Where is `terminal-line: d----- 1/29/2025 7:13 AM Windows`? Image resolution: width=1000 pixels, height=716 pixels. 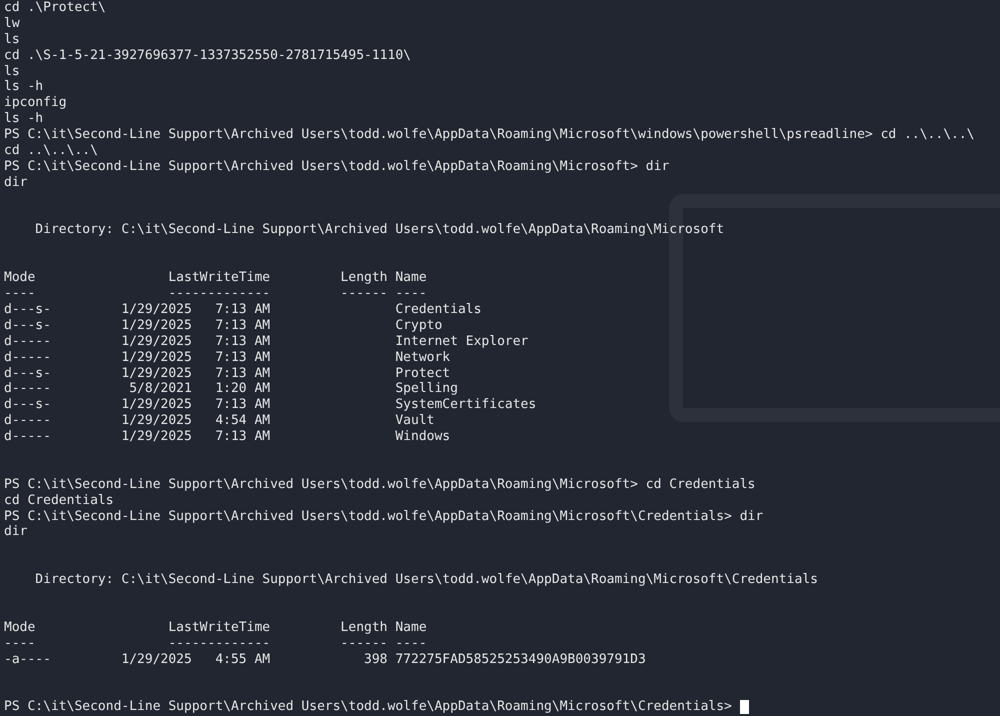 terminal-line: d----- 1/29/2025 7:13 AM Windows is located at coordinates (227, 437).